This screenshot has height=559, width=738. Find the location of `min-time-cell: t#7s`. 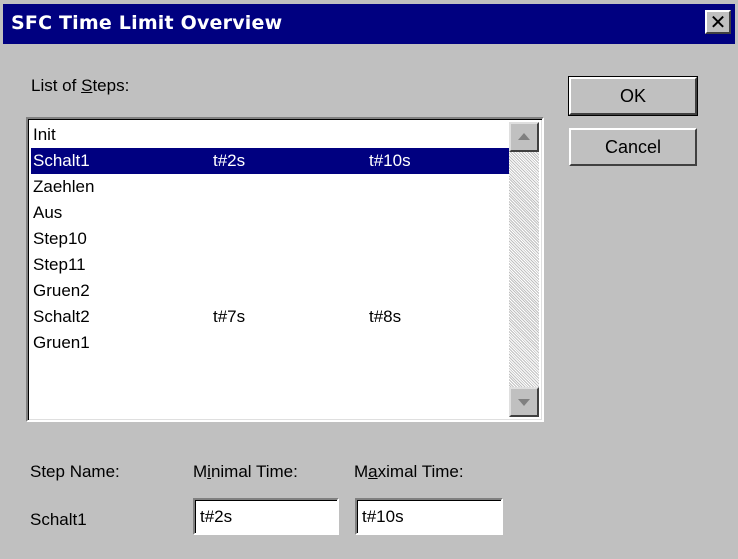

min-time-cell: t#7s is located at coordinates (229, 316).